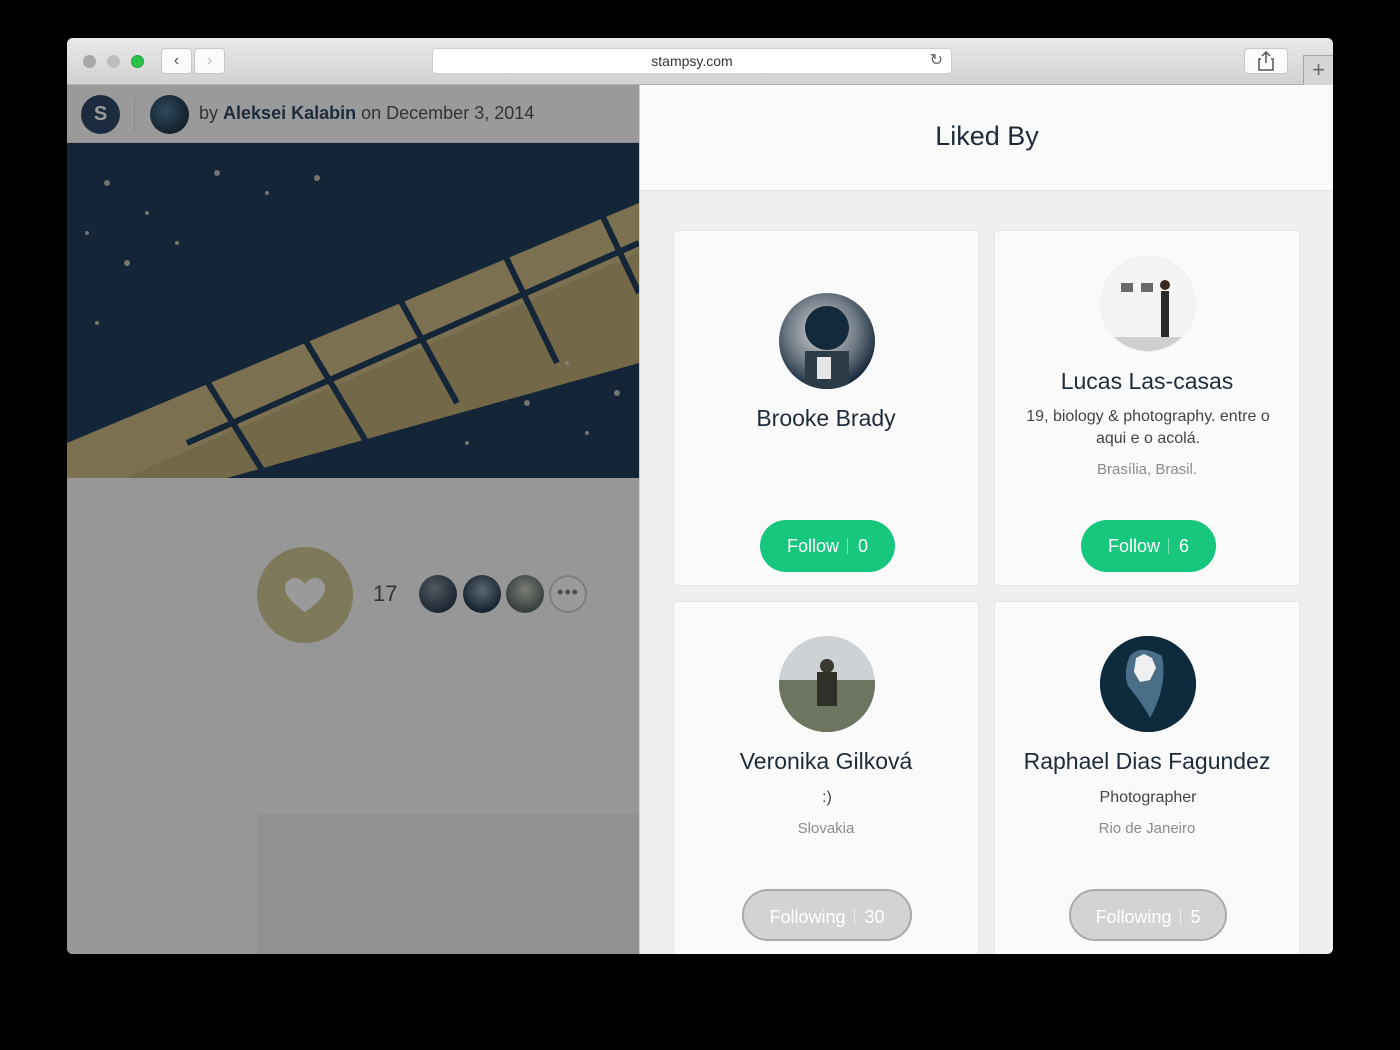 This screenshot has height=1050, width=1400. What do you see at coordinates (1178, 546) in the screenshot?
I see `follower-count: 6` at bounding box center [1178, 546].